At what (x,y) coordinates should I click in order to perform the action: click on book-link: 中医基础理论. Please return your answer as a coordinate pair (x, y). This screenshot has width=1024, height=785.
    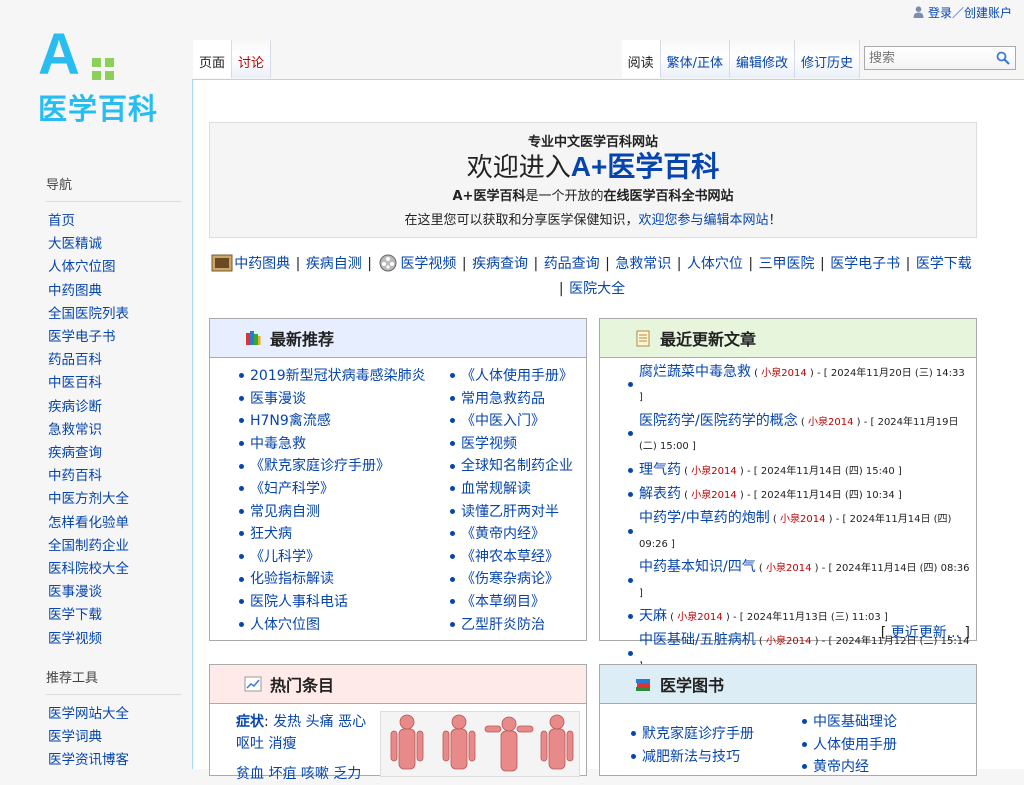
    Looking at the image, I should click on (855, 722).